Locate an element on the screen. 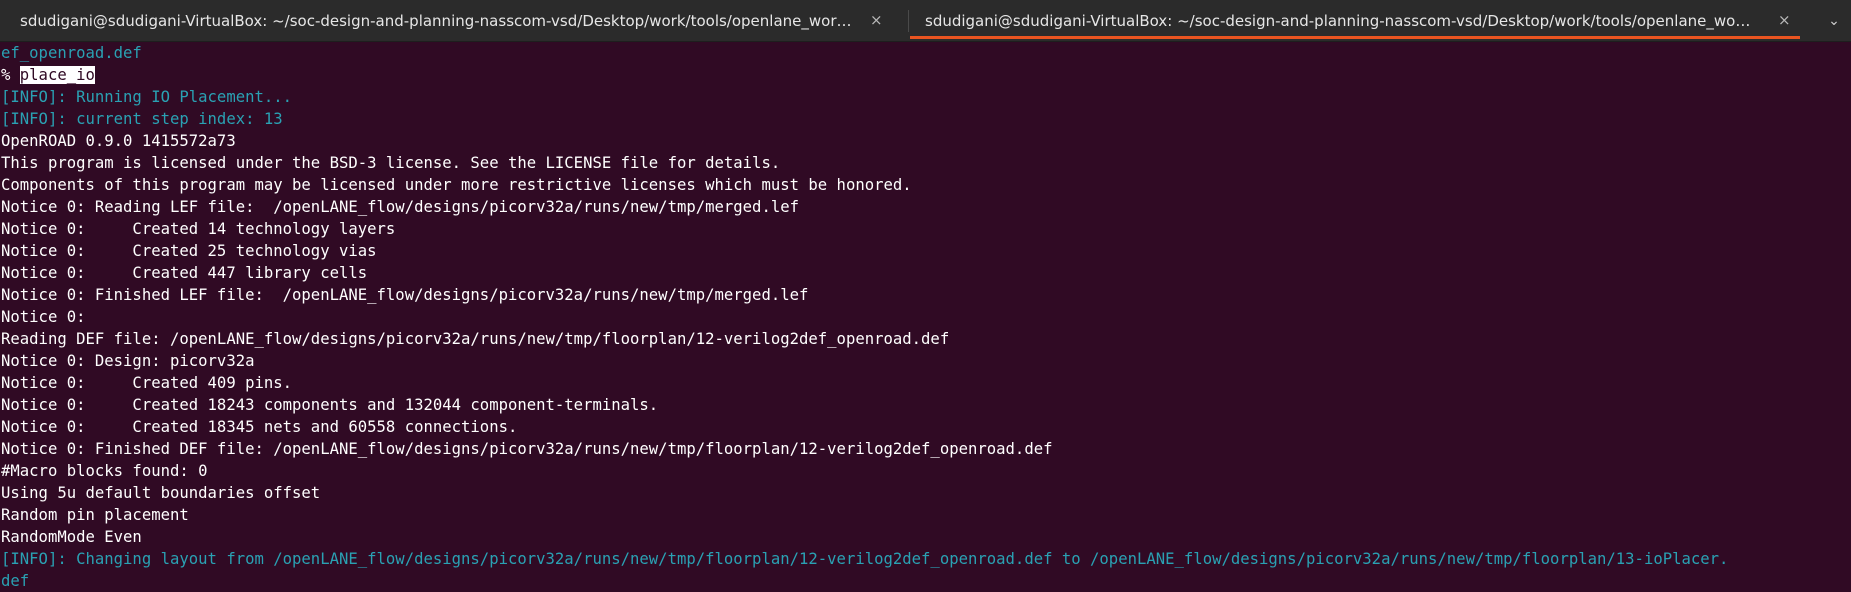  prompt-line: % place_io is located at coordinates (925, 75).